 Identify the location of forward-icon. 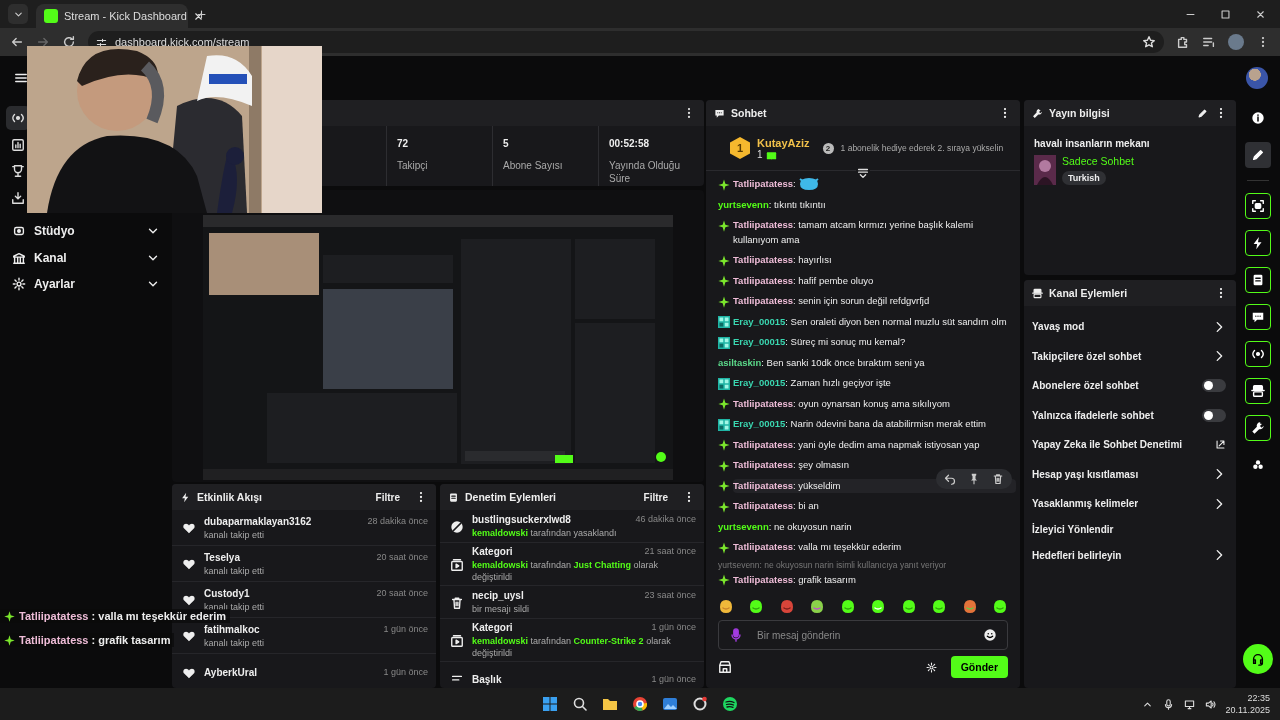
(43, 42).